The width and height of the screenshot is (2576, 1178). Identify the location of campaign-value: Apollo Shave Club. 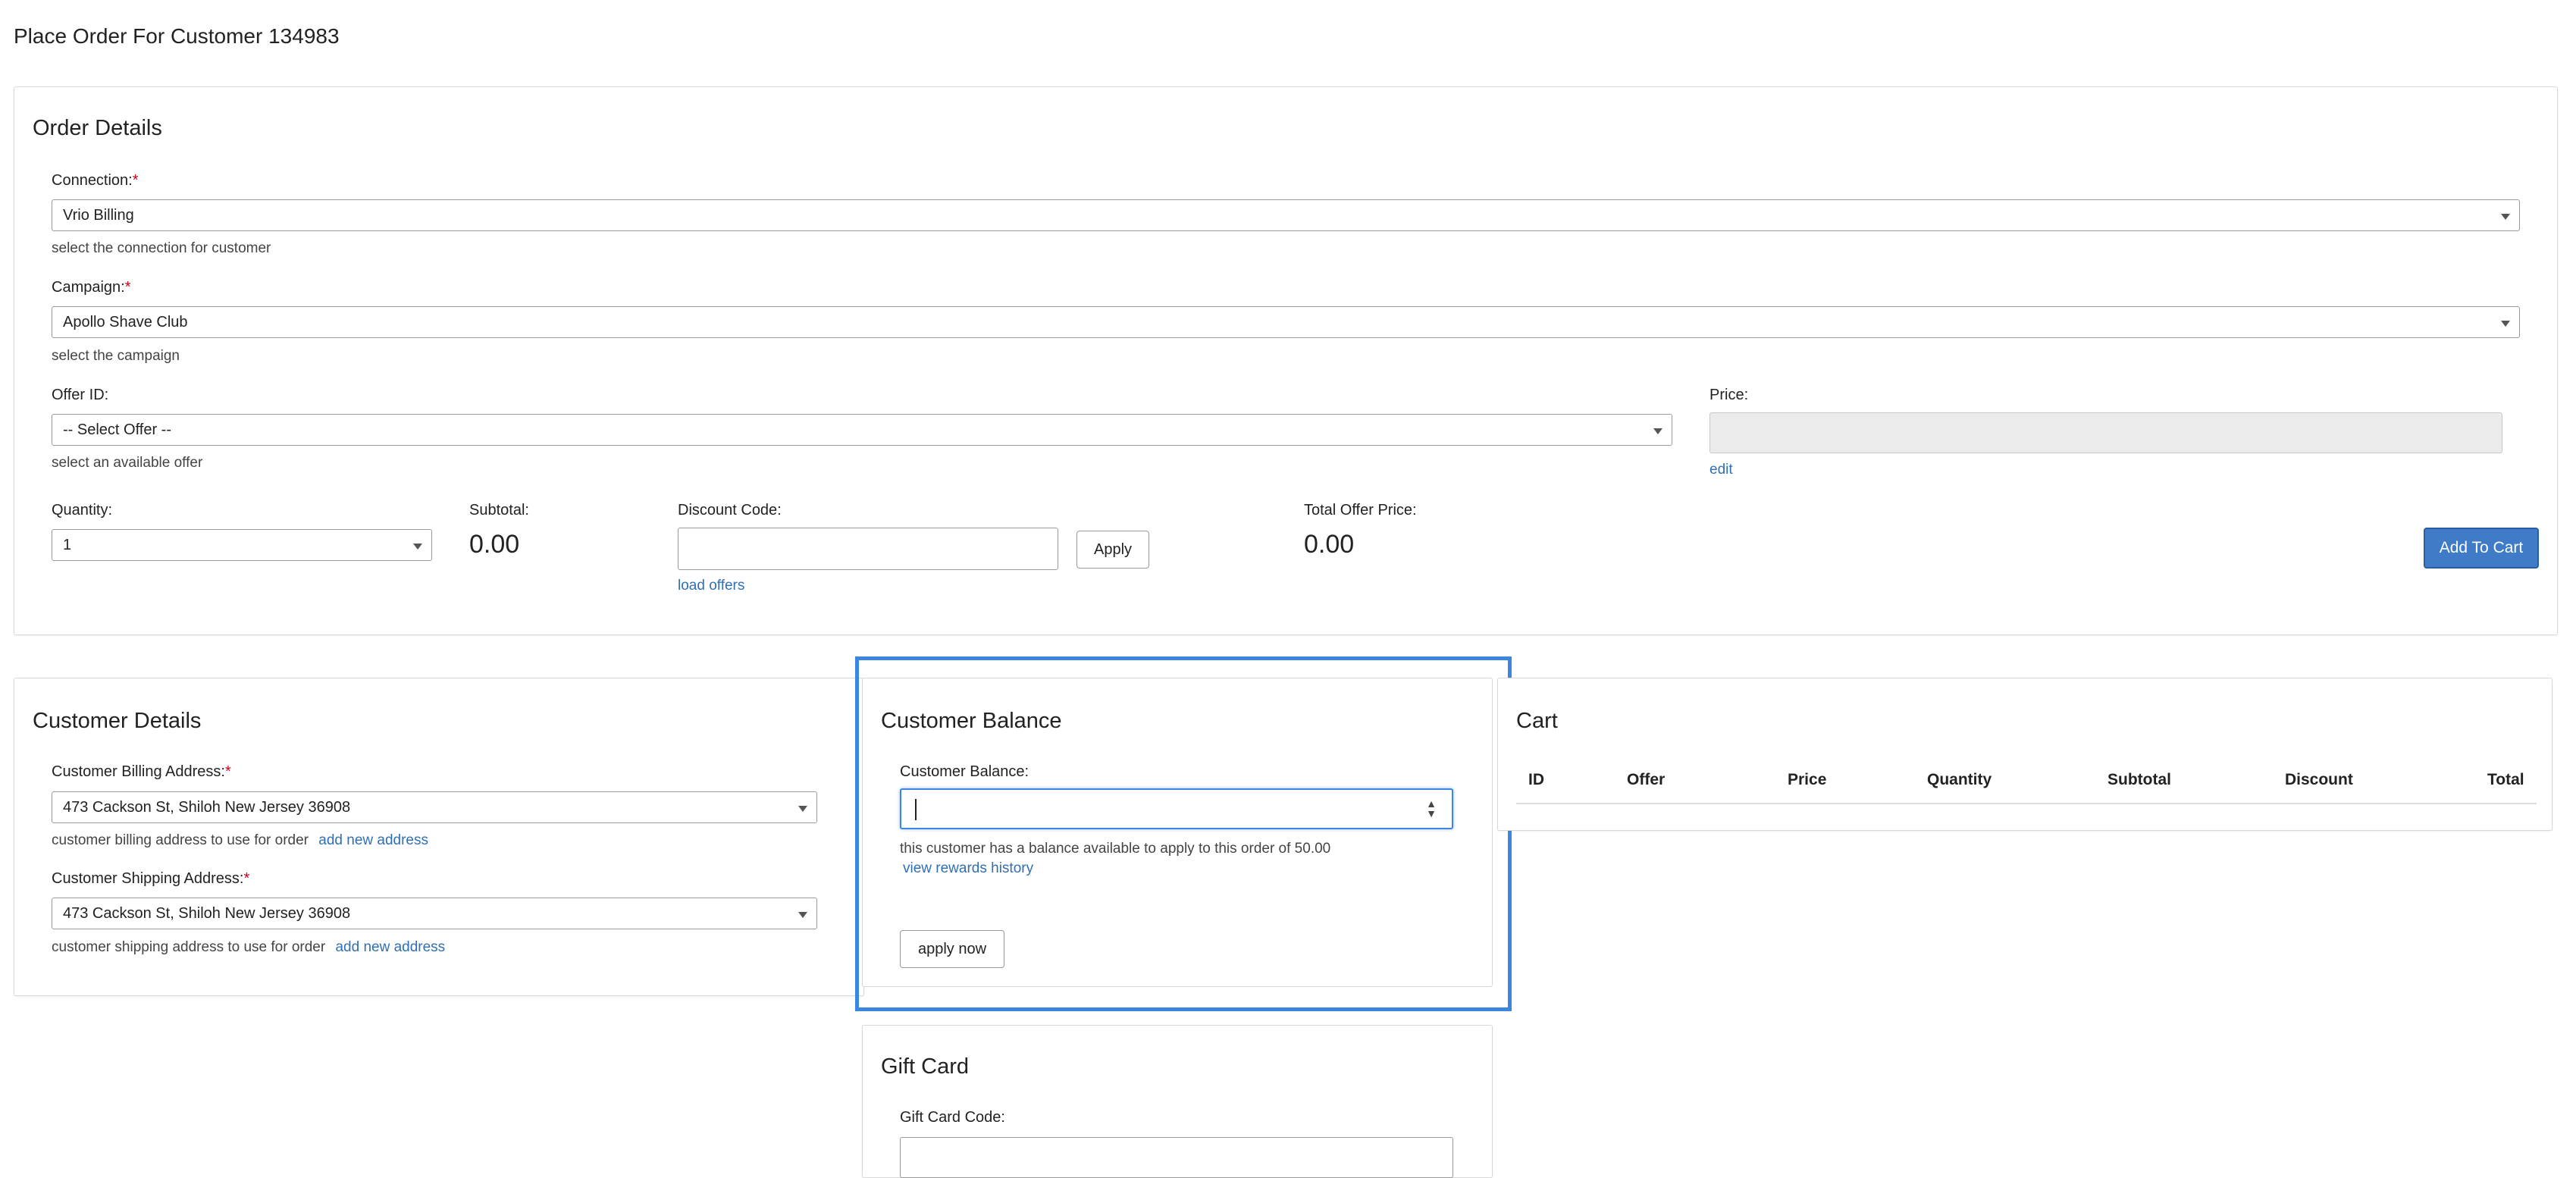
(125, 322).